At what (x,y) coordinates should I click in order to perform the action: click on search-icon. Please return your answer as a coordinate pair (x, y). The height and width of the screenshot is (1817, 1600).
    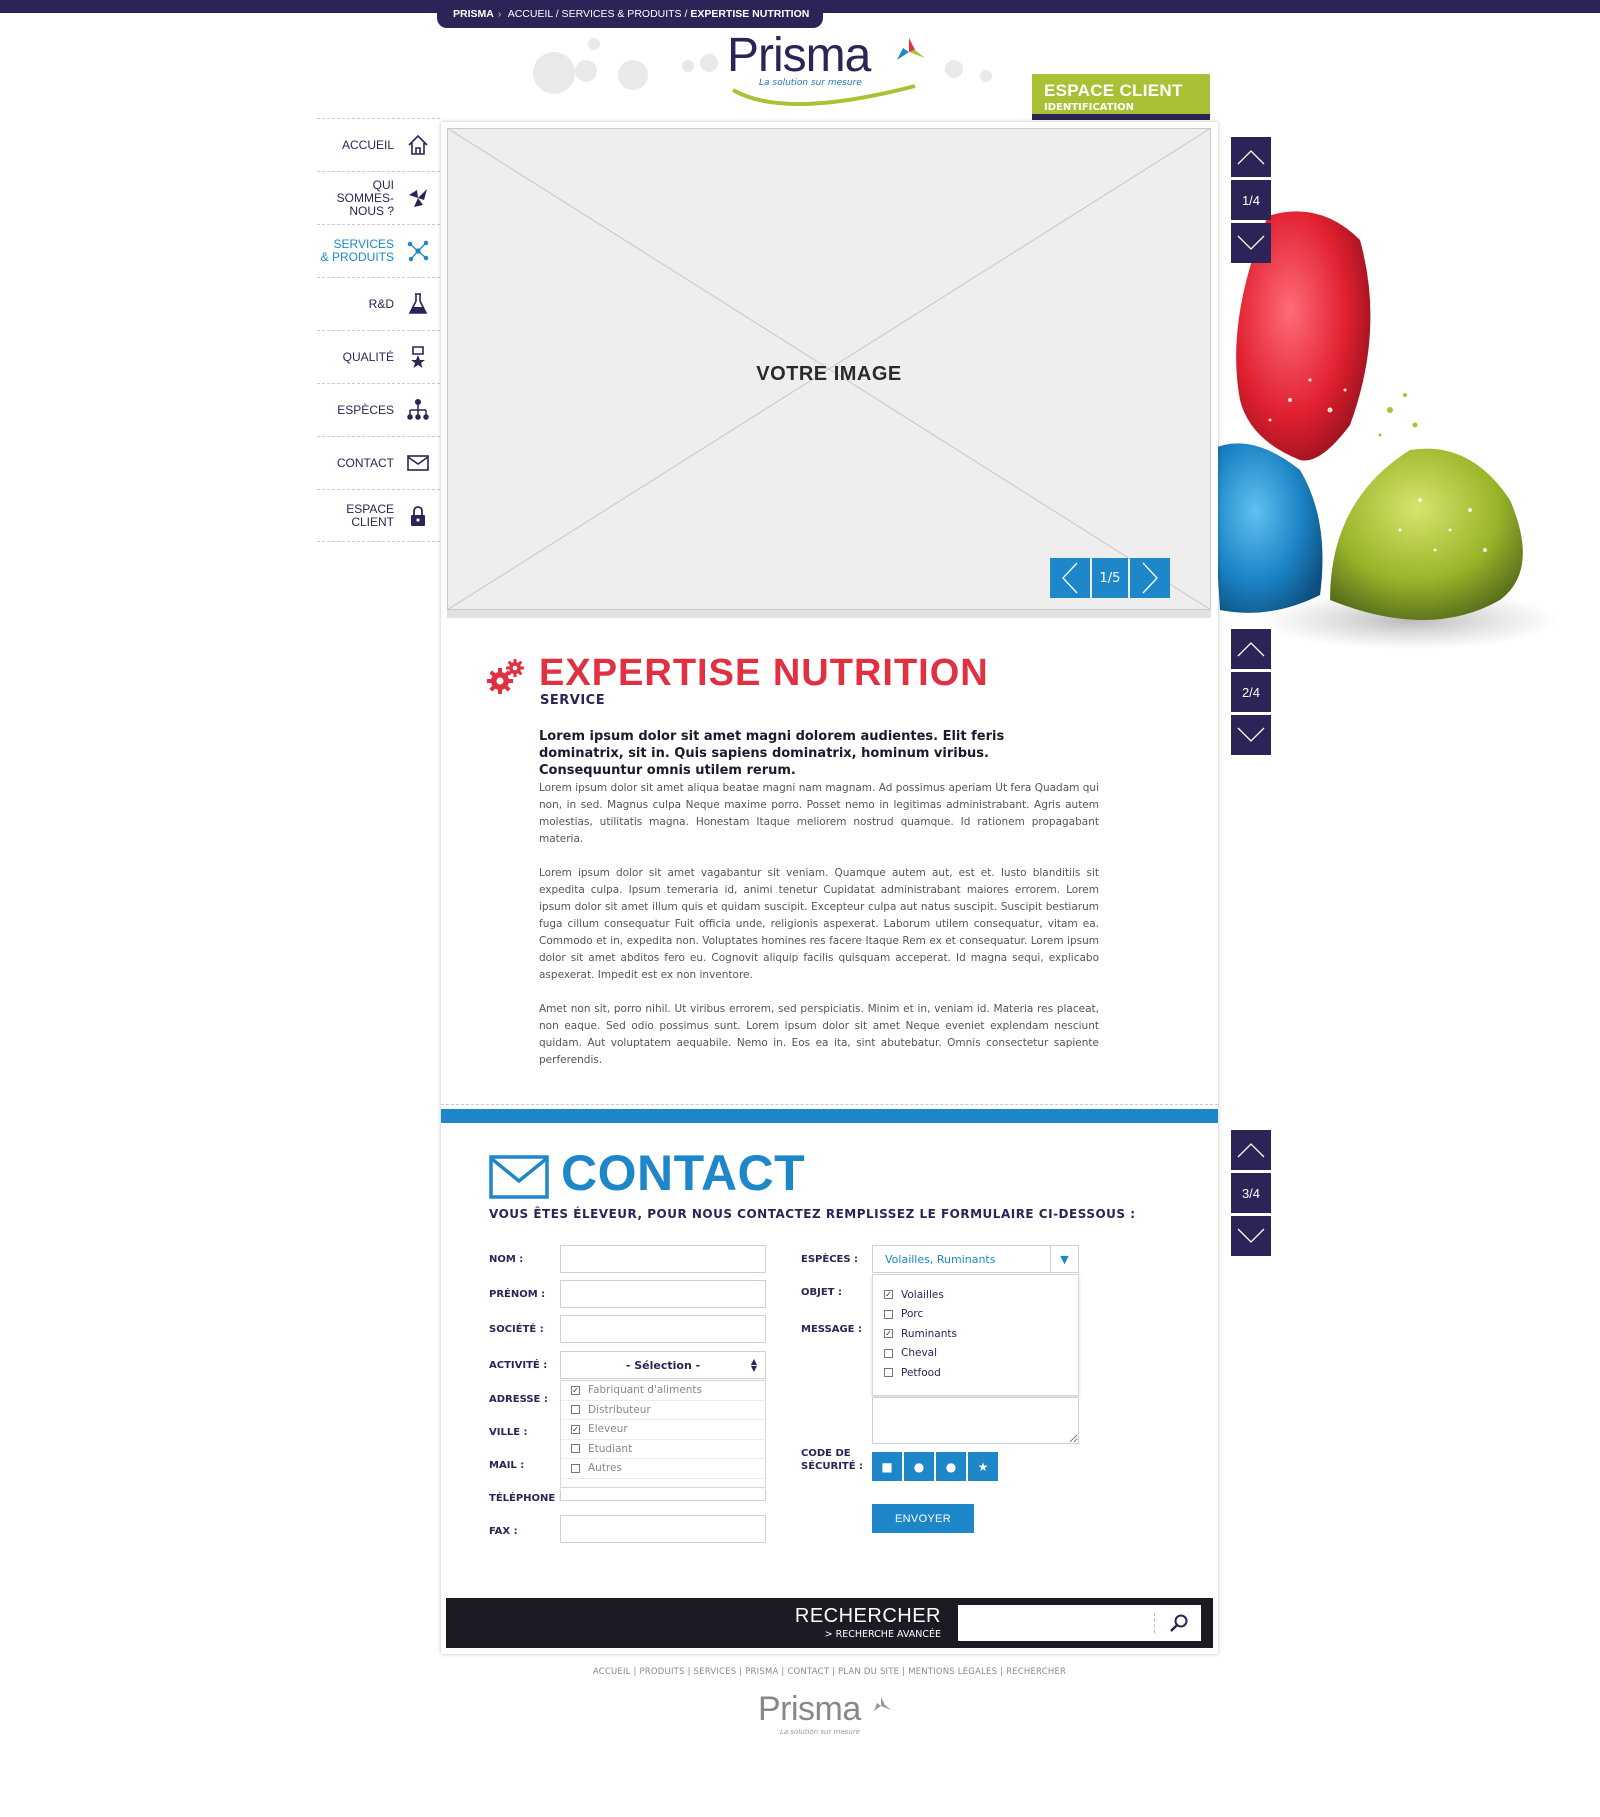
    Looking at the image, I should click on (1179, 1623).